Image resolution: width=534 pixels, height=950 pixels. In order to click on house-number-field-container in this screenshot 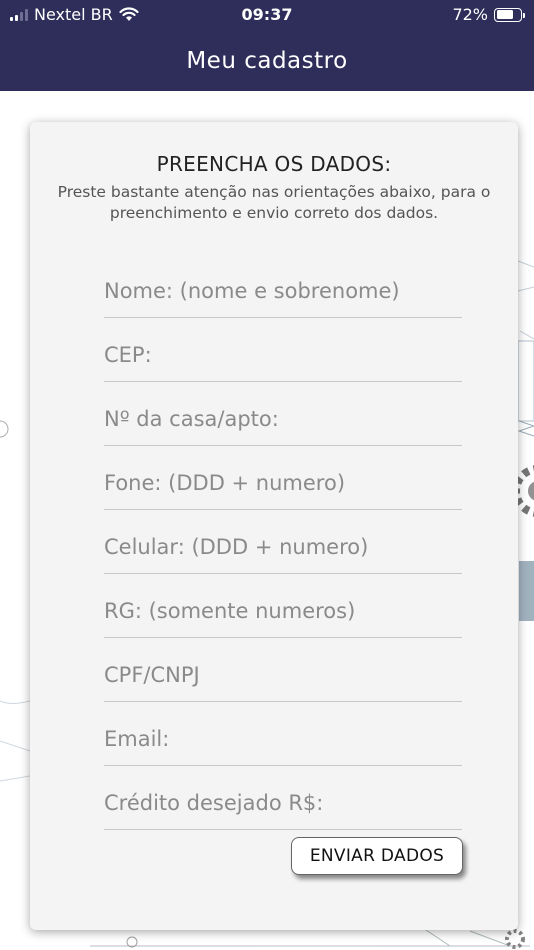, I will do `click(283, 414)`.